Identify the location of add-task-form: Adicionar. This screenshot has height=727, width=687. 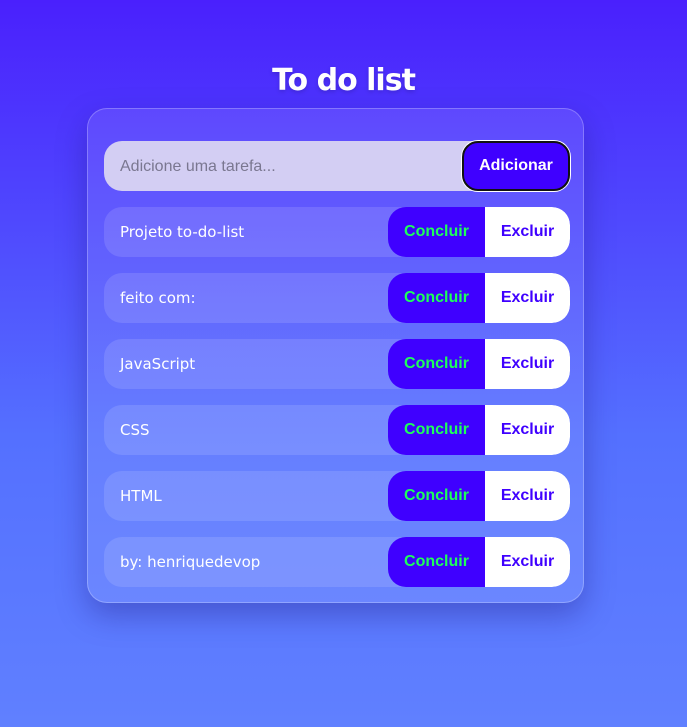
(337, 167).